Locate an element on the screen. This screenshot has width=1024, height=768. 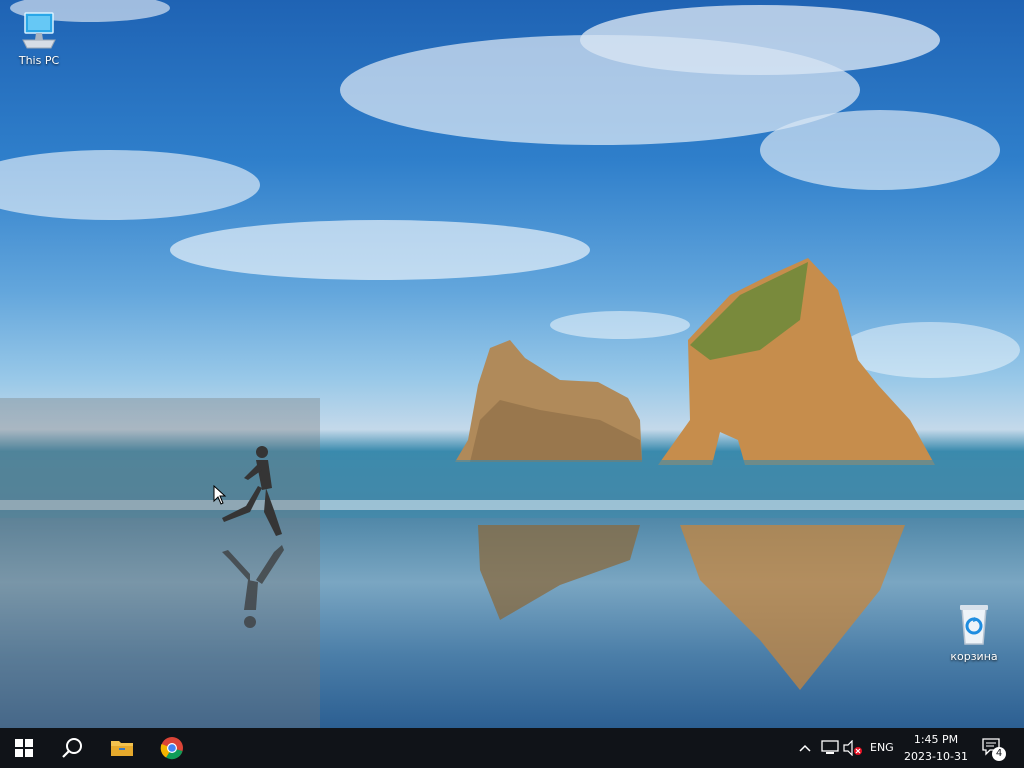
start-button is located at coordinates (24, 748).